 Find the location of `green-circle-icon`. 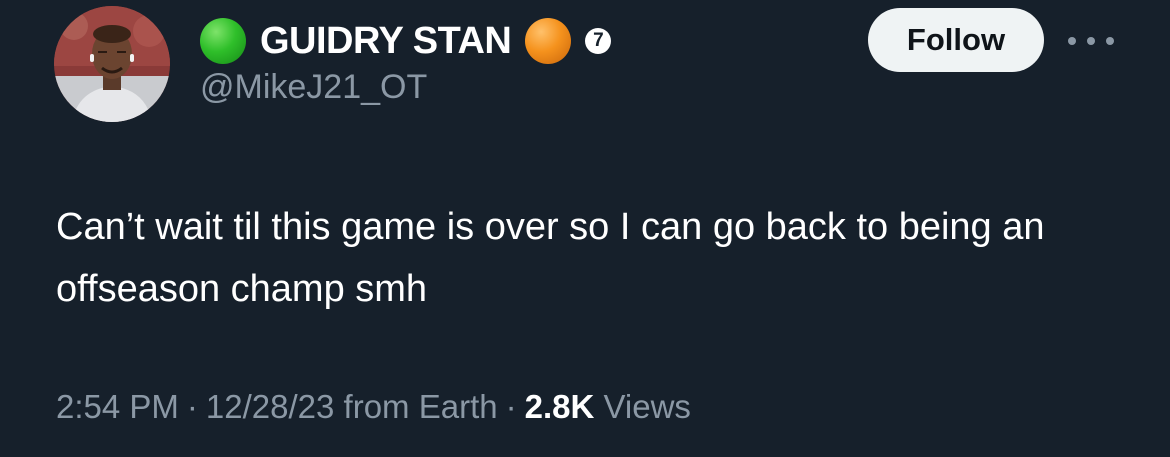

green-circle-icon is located at coordinates (223, 41).